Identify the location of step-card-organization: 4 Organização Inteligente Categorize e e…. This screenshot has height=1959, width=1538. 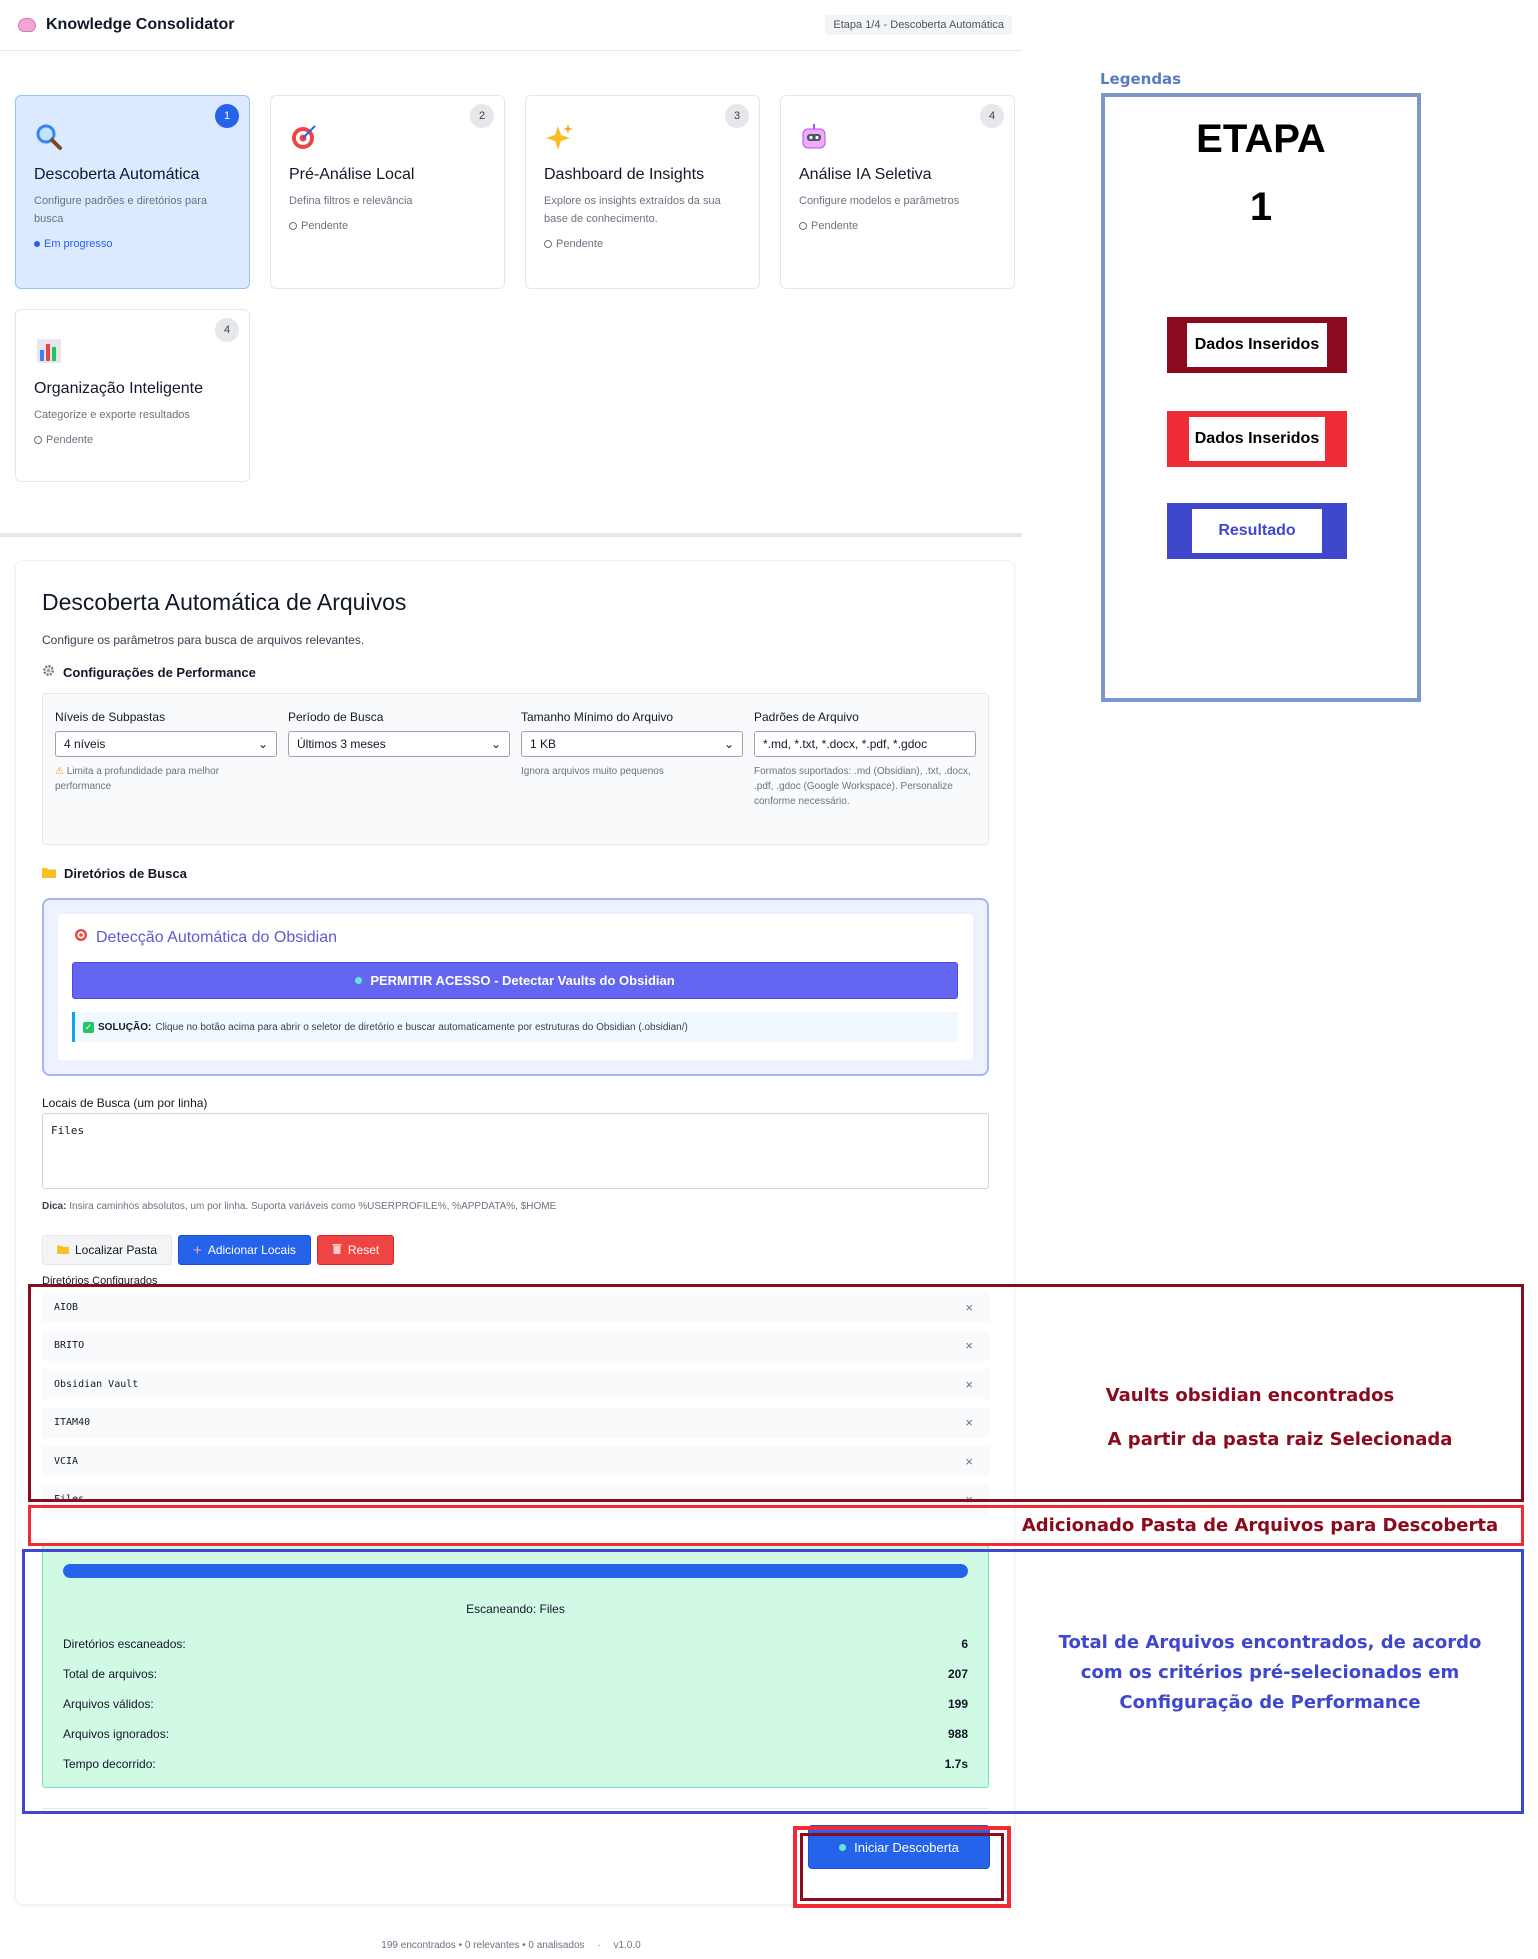
(132, 395).